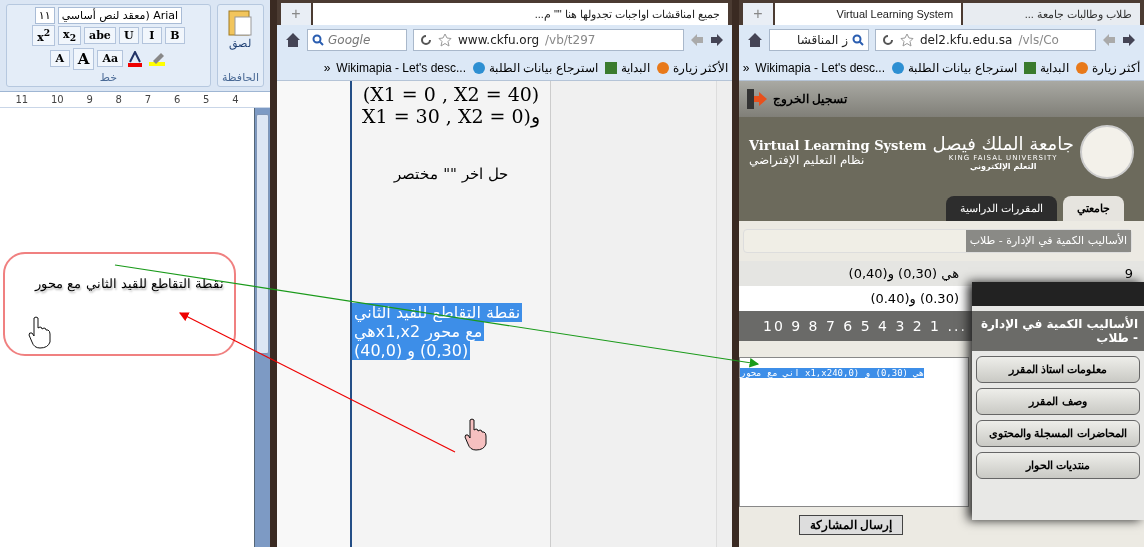 The image size is (1144, 547). I want to click on url-text: /vls/Co, so click(1038, 40).